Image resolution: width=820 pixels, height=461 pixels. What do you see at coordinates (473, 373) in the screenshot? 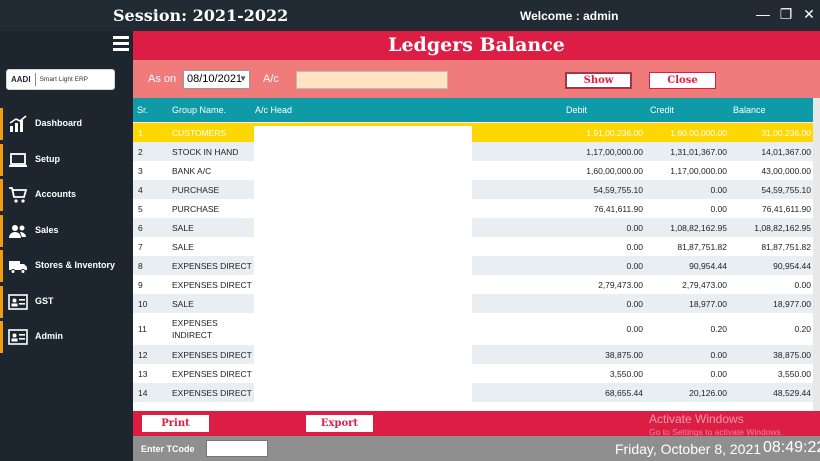
I see `table-row: 13 EXPENSES DIRECT 3,550.00 0.00 3,550.00` at bounding box center [473, 373].